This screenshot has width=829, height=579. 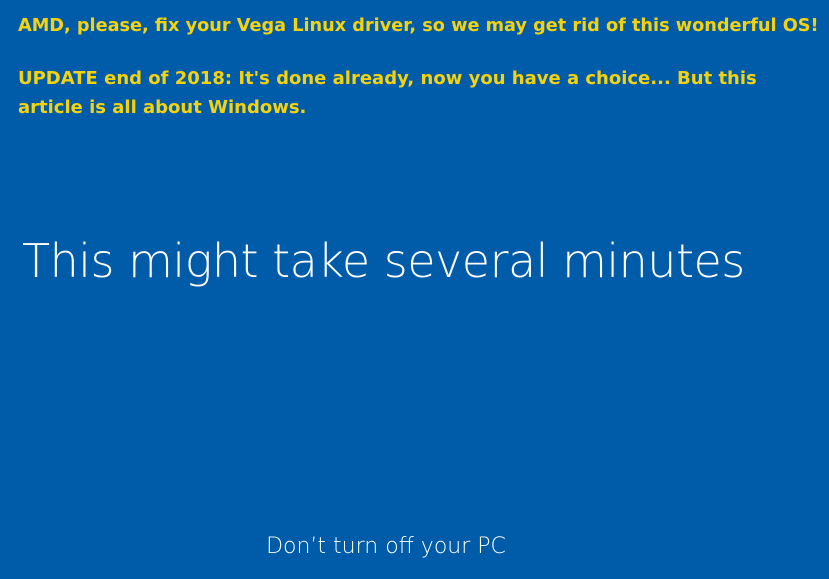 I want to click on progress-message: This might take several minutes, so click(x=383, y=261).